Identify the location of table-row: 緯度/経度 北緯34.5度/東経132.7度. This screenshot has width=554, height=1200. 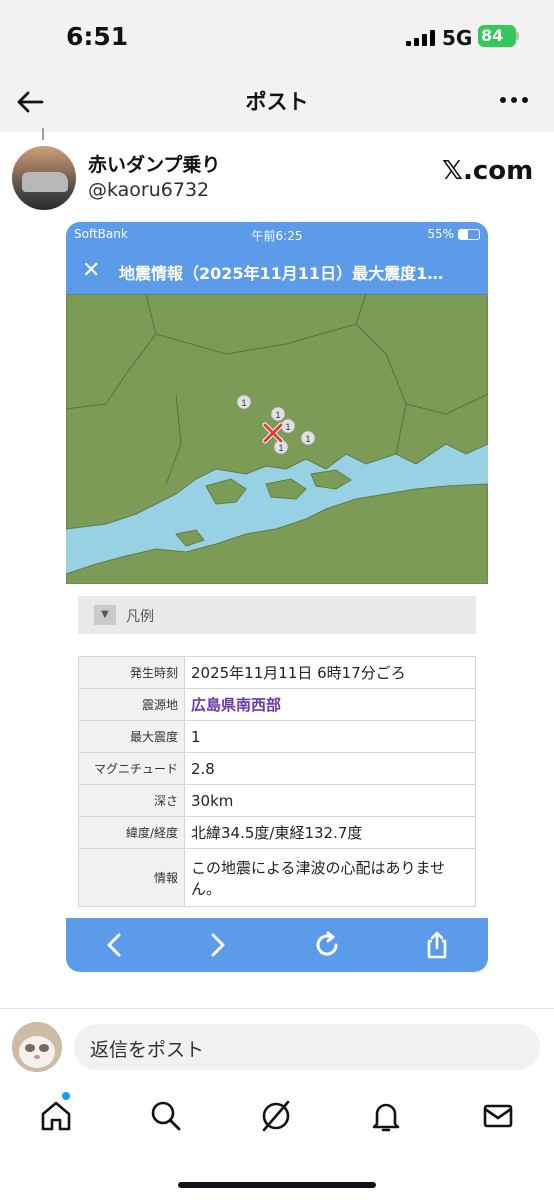
(277, 832).